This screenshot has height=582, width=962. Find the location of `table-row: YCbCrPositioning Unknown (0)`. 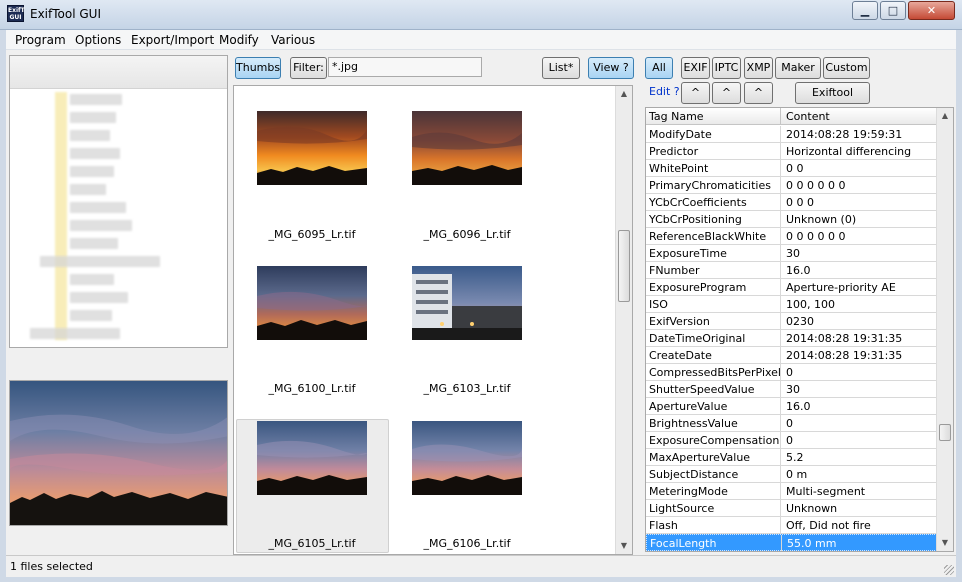

table-row: YCbCrPositioning Unknown (0) is located at coordinates (791, 219).